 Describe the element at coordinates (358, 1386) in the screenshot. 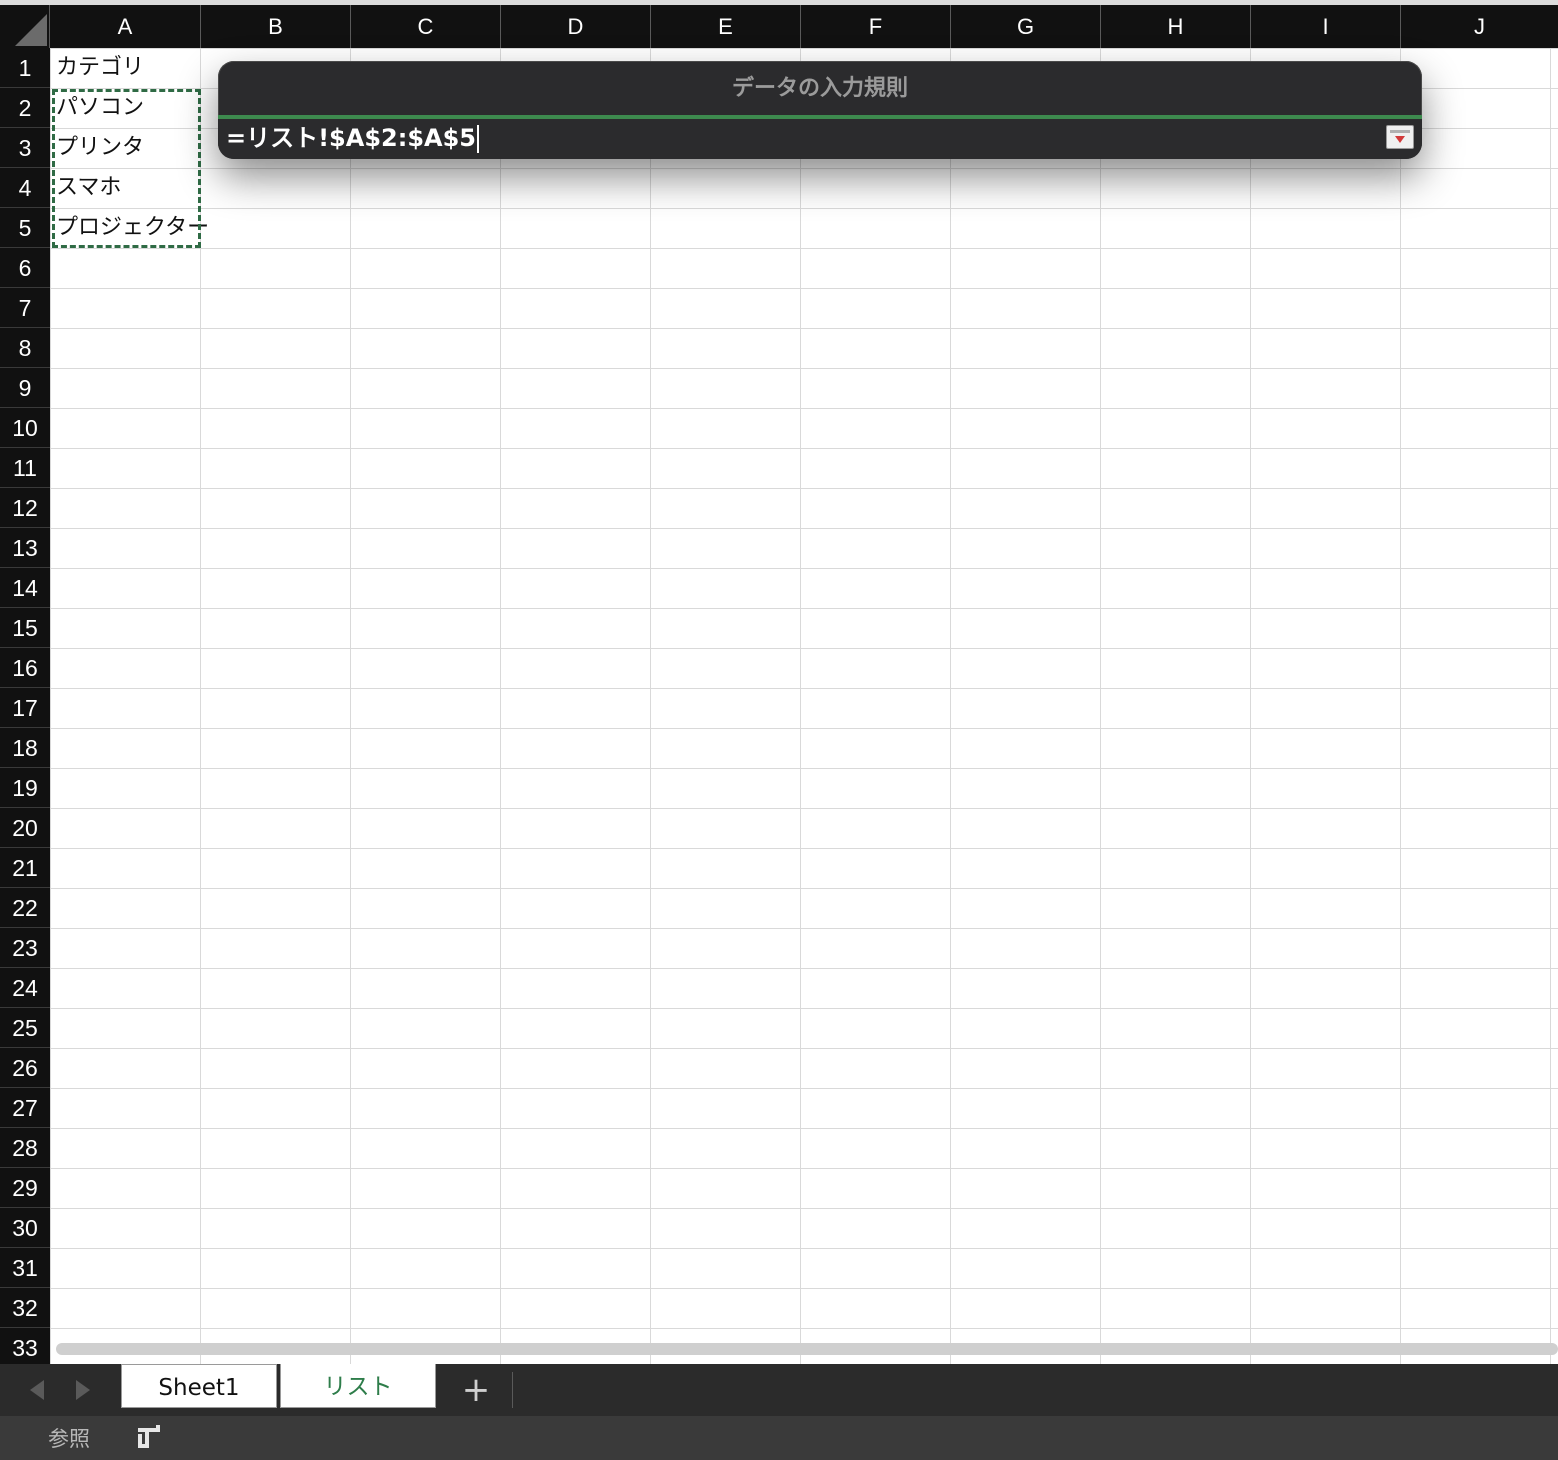

I see `tab-list: リスト` at that location.